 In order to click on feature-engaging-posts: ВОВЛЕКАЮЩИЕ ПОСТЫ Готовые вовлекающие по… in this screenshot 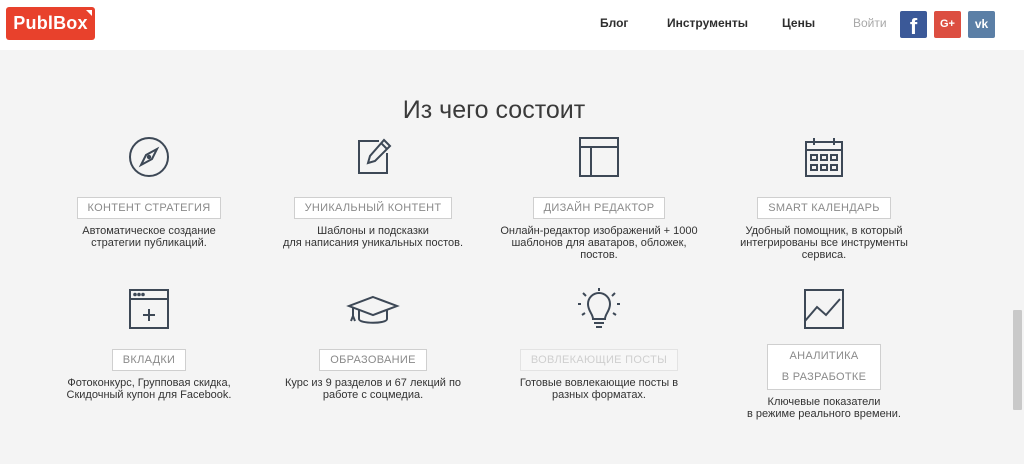, I will do `click(599, 344)`.